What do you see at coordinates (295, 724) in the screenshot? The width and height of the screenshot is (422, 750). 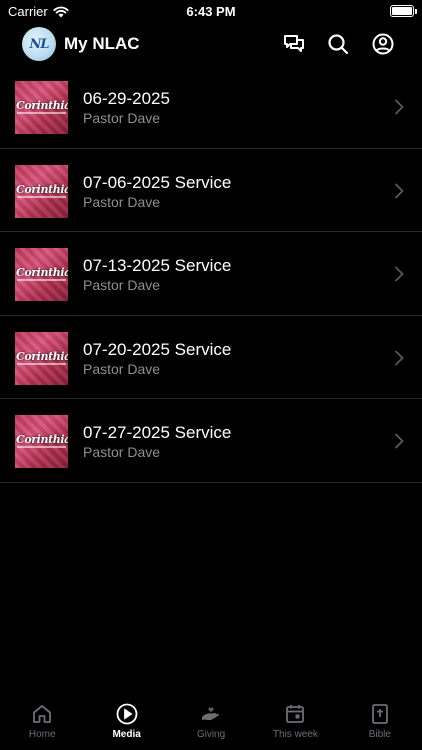 I see `tab-this-week: This week` at bounding box center [295, 724].